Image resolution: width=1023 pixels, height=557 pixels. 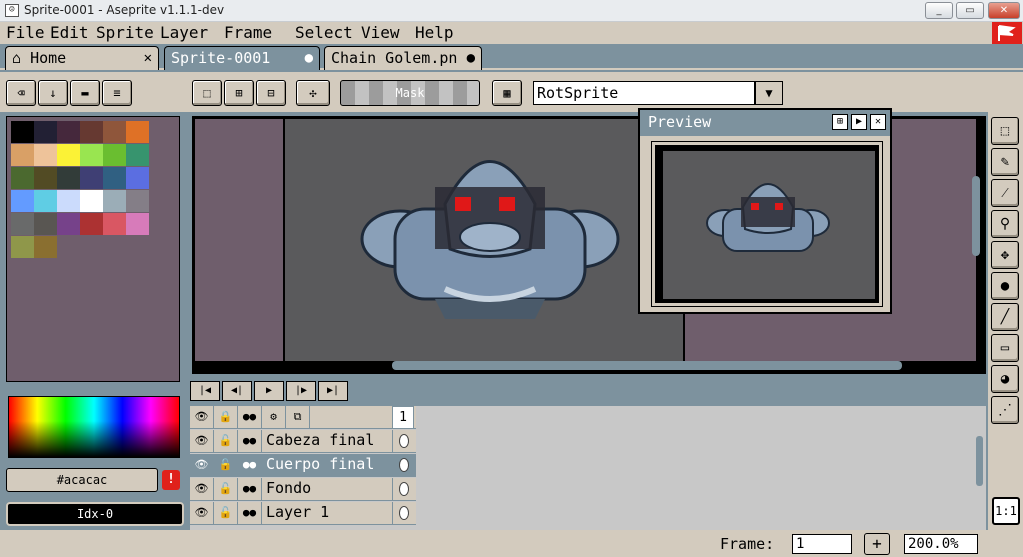 I want to click on folder-icon: ▬, so click(x=85, y=93).